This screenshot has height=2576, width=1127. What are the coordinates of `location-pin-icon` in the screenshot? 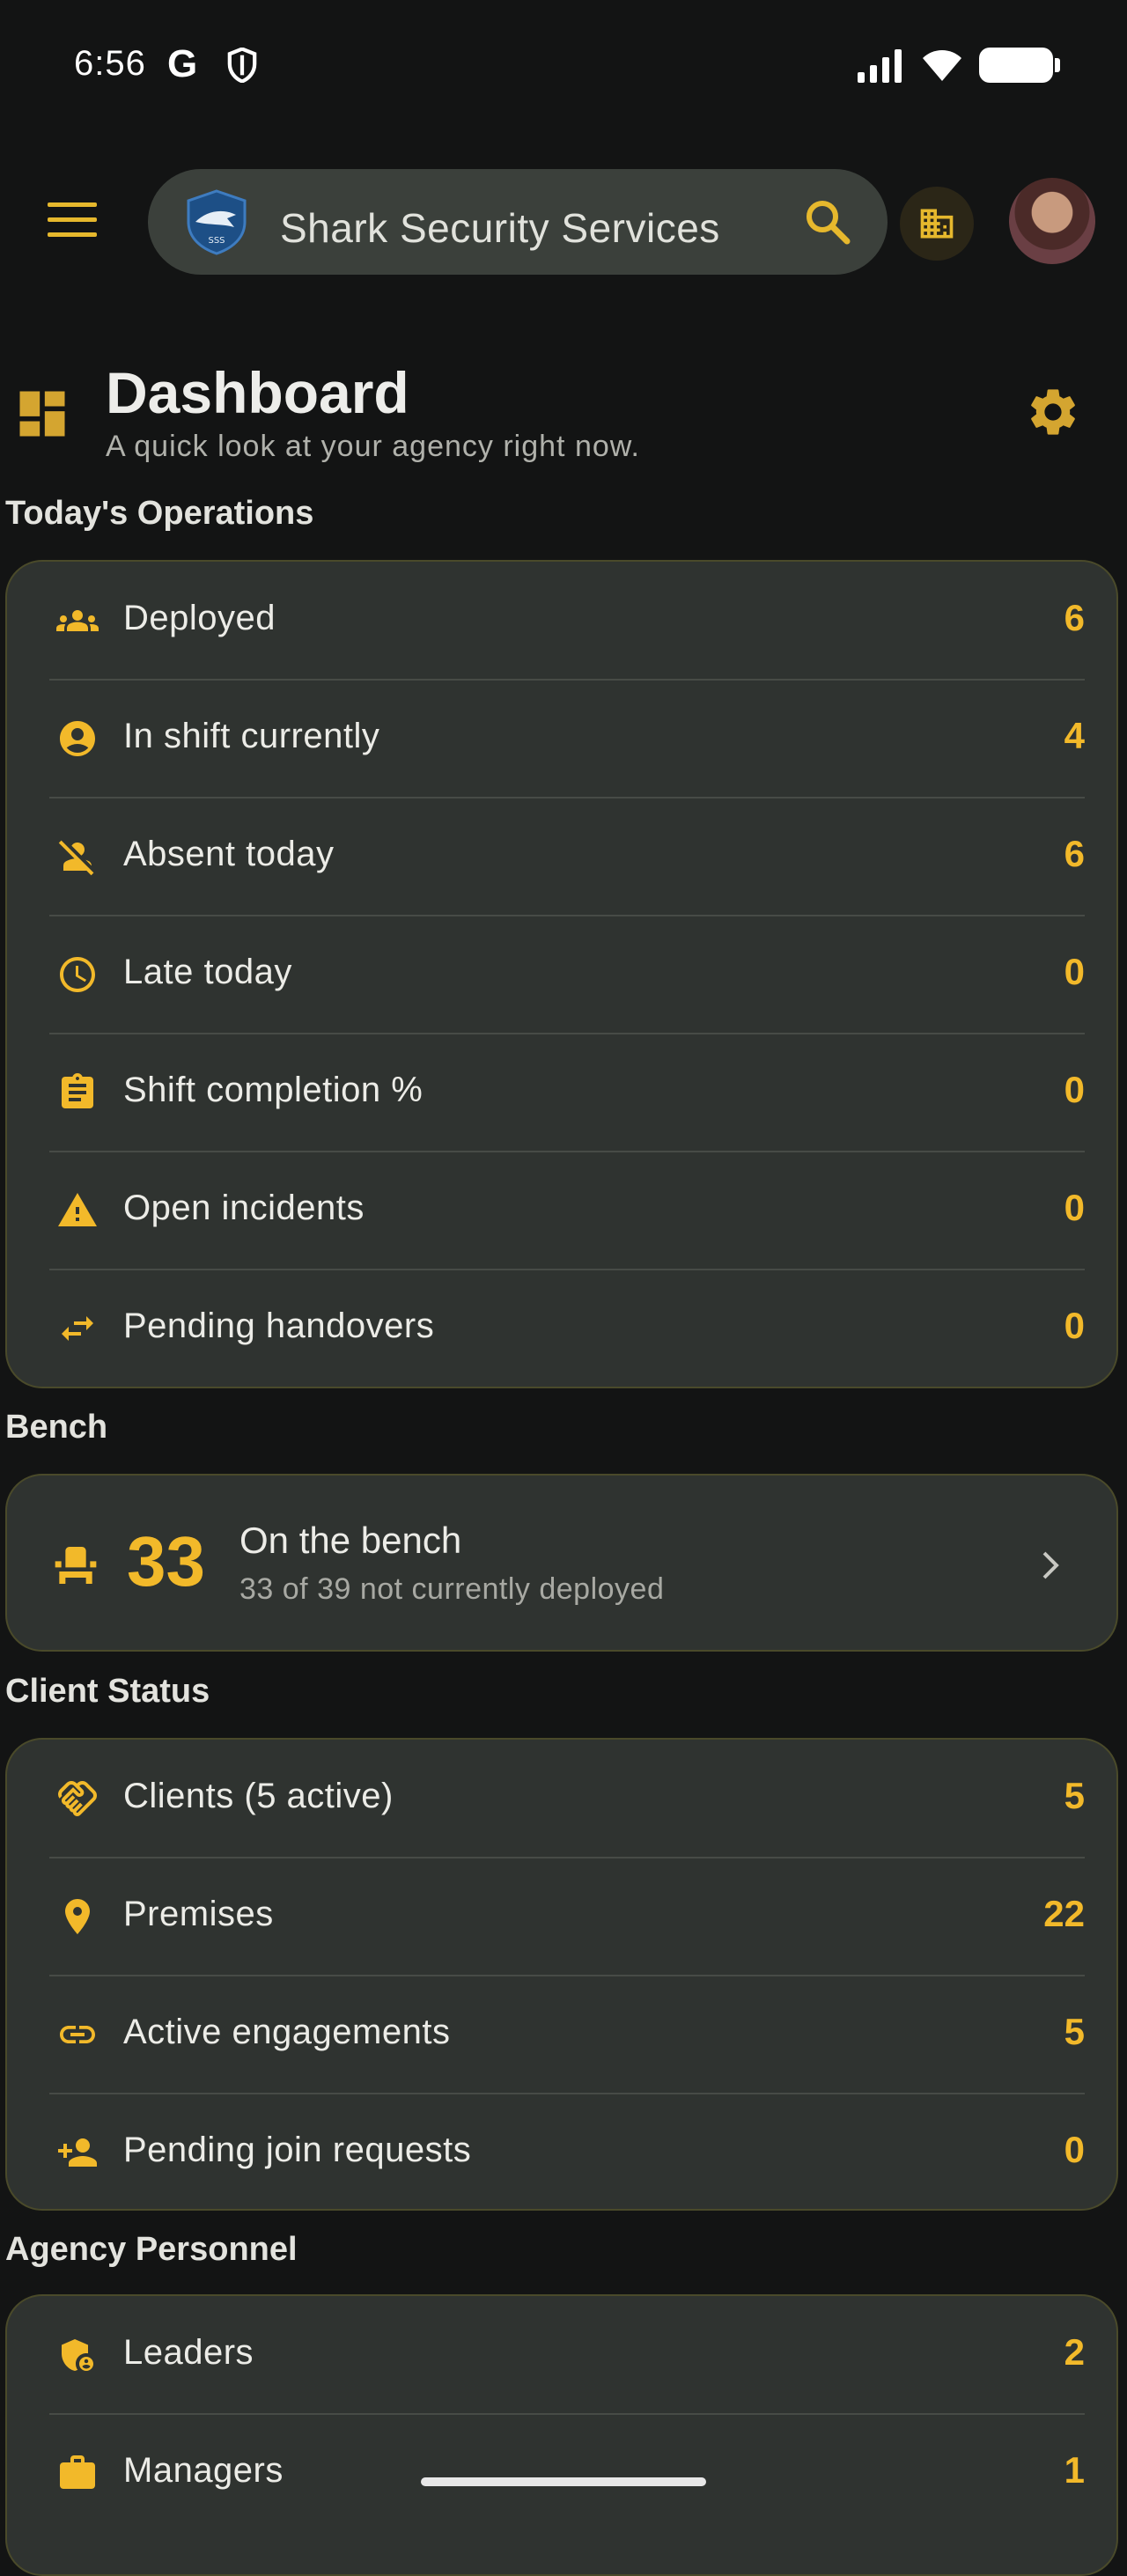 It's located at (77, 1917).